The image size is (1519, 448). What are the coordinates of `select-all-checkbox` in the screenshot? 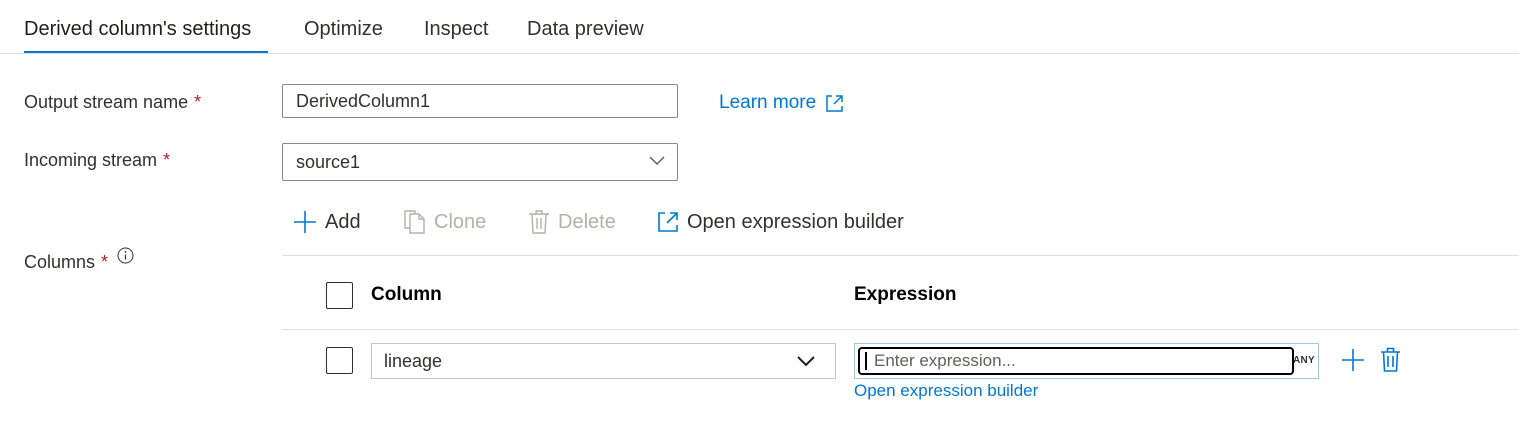 It's located at (339, 295).